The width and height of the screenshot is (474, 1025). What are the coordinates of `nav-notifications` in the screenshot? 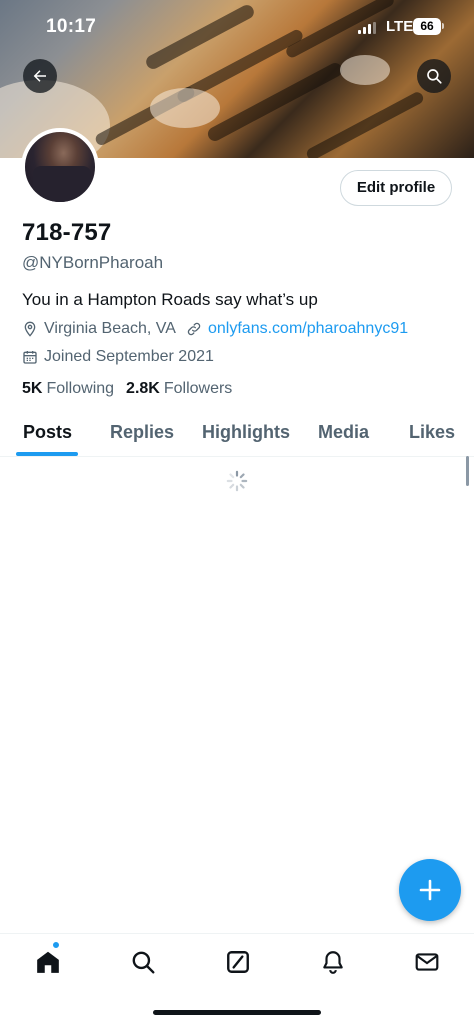 It's located at (333, 962).